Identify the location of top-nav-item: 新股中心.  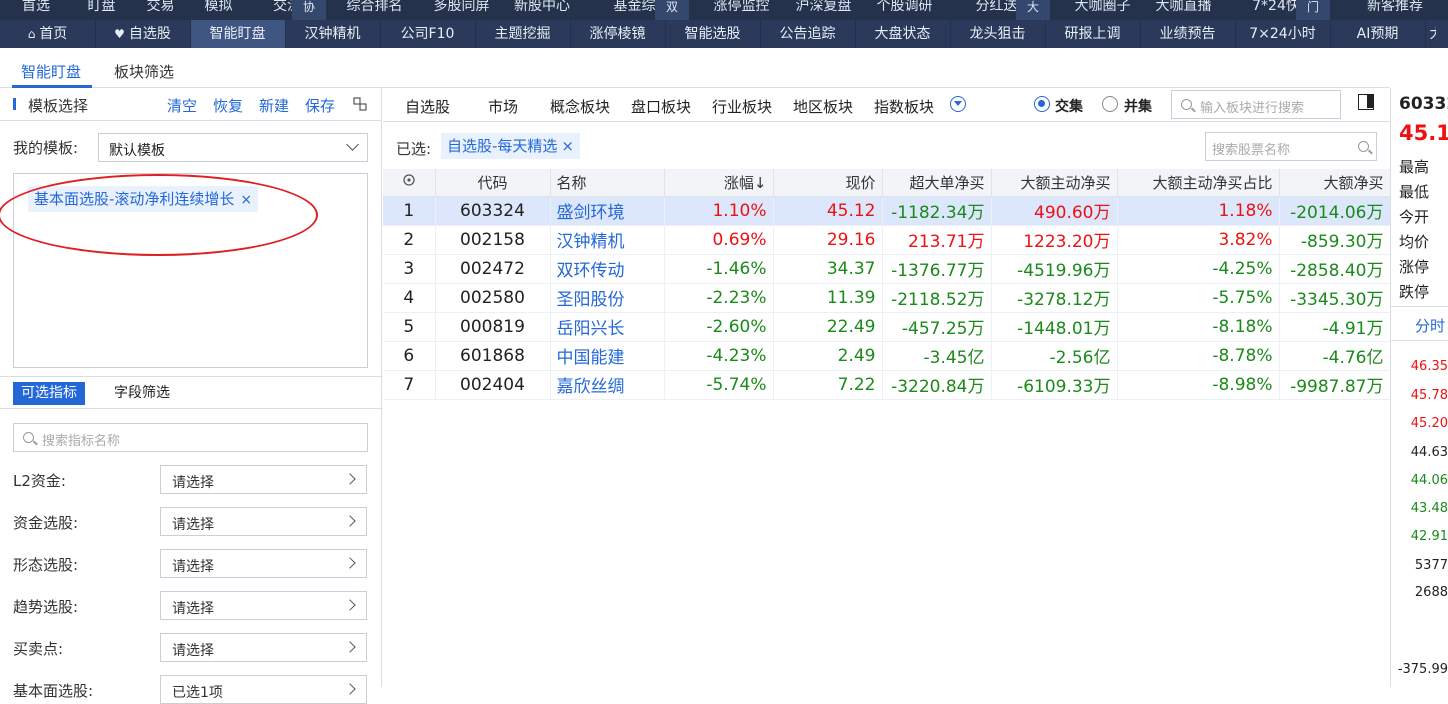
(542, 10).